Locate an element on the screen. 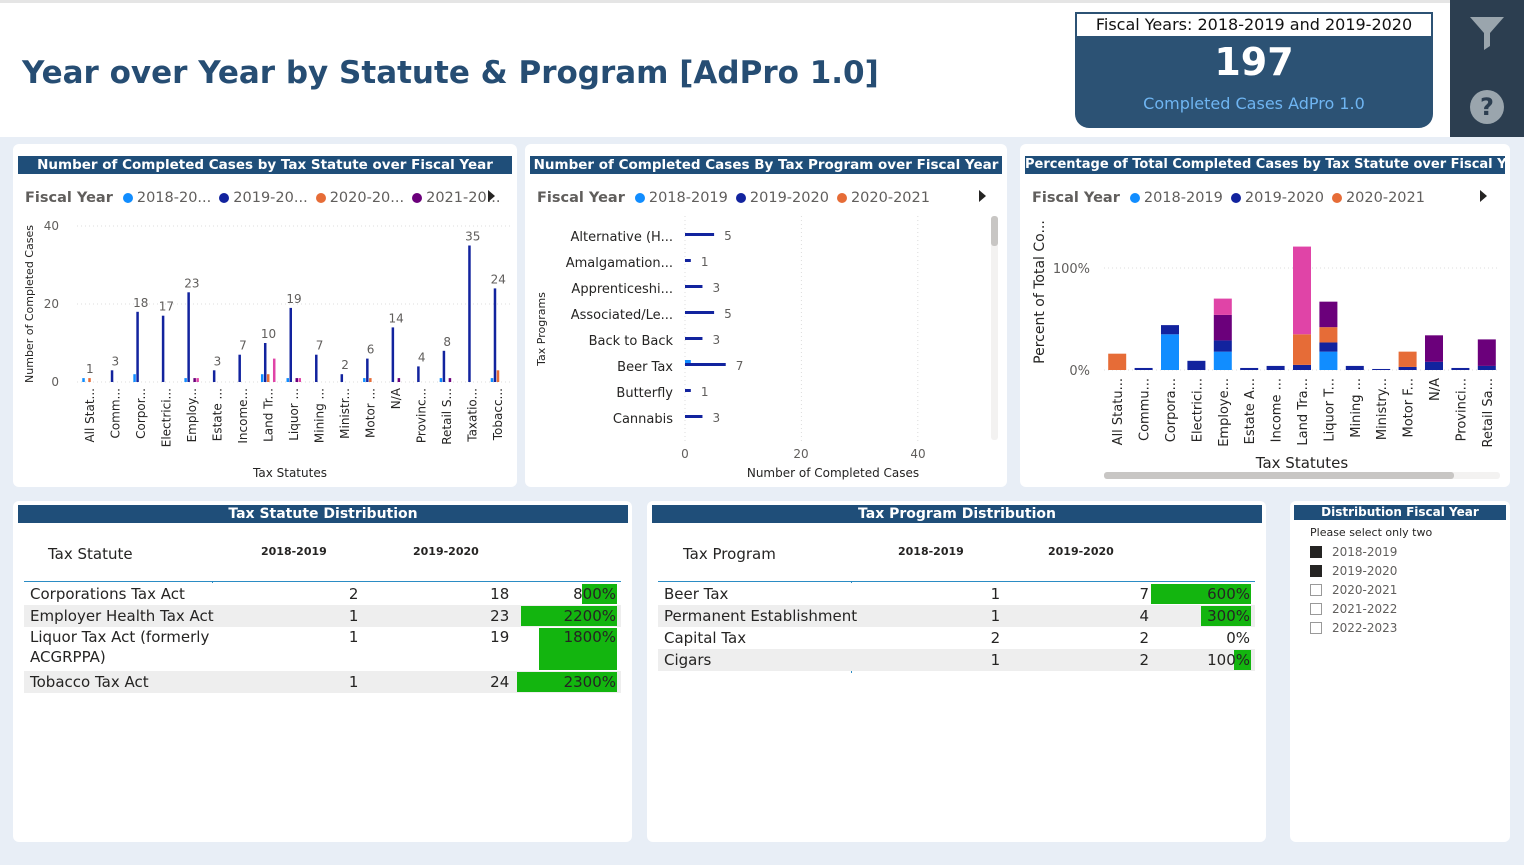  change-value: 2200% is located at coordinates (589, 616).